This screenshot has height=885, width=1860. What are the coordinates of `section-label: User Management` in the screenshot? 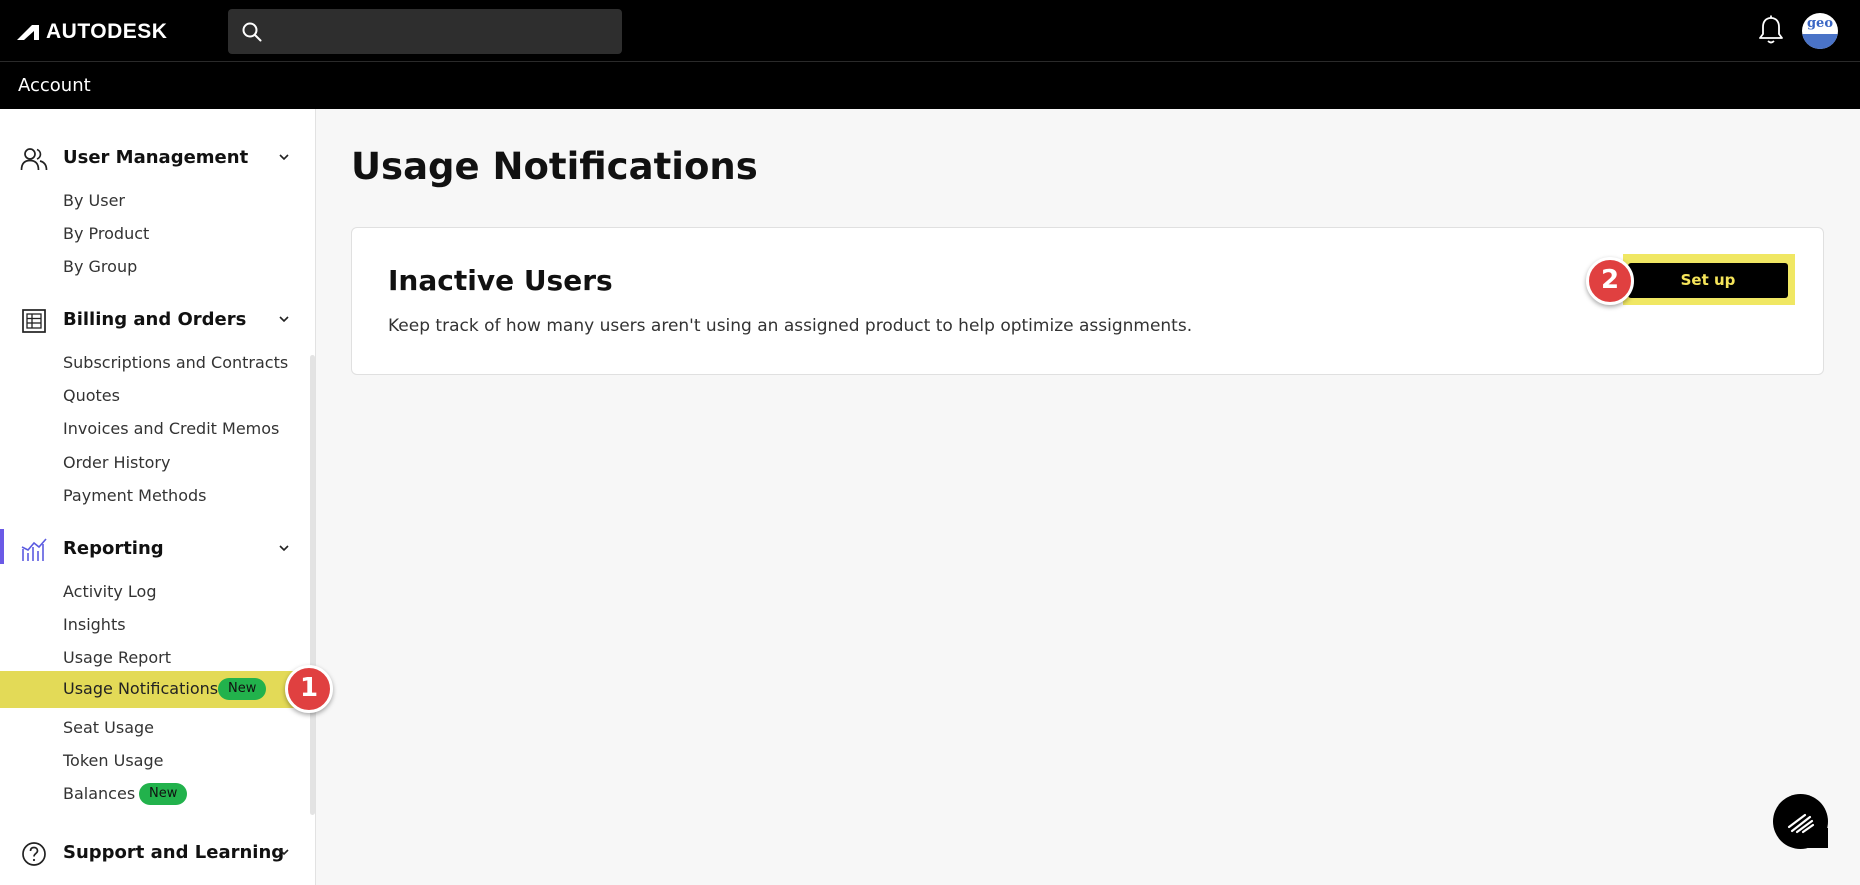 It's located at (156, 157).